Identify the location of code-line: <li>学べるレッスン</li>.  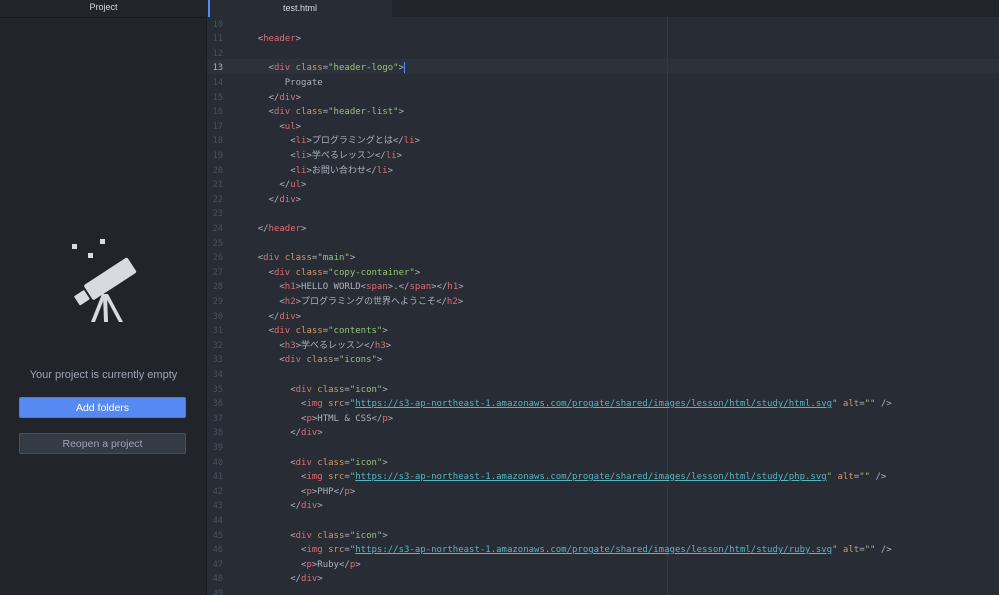
(319, 156).